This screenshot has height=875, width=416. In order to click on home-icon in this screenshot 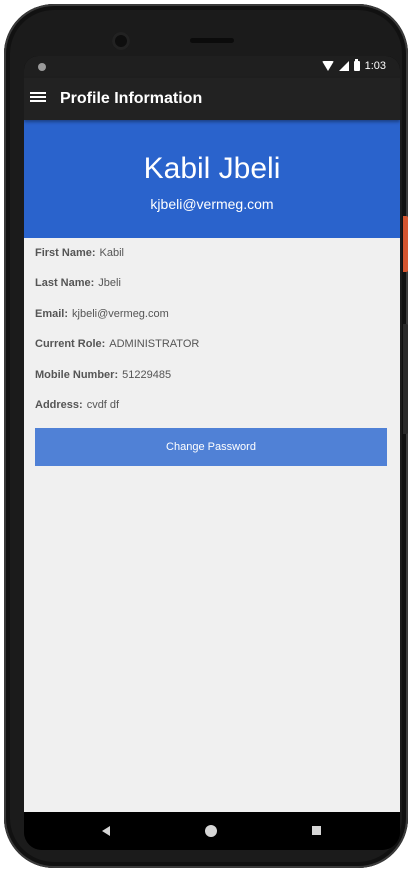, I will do `click(211, 831)`.